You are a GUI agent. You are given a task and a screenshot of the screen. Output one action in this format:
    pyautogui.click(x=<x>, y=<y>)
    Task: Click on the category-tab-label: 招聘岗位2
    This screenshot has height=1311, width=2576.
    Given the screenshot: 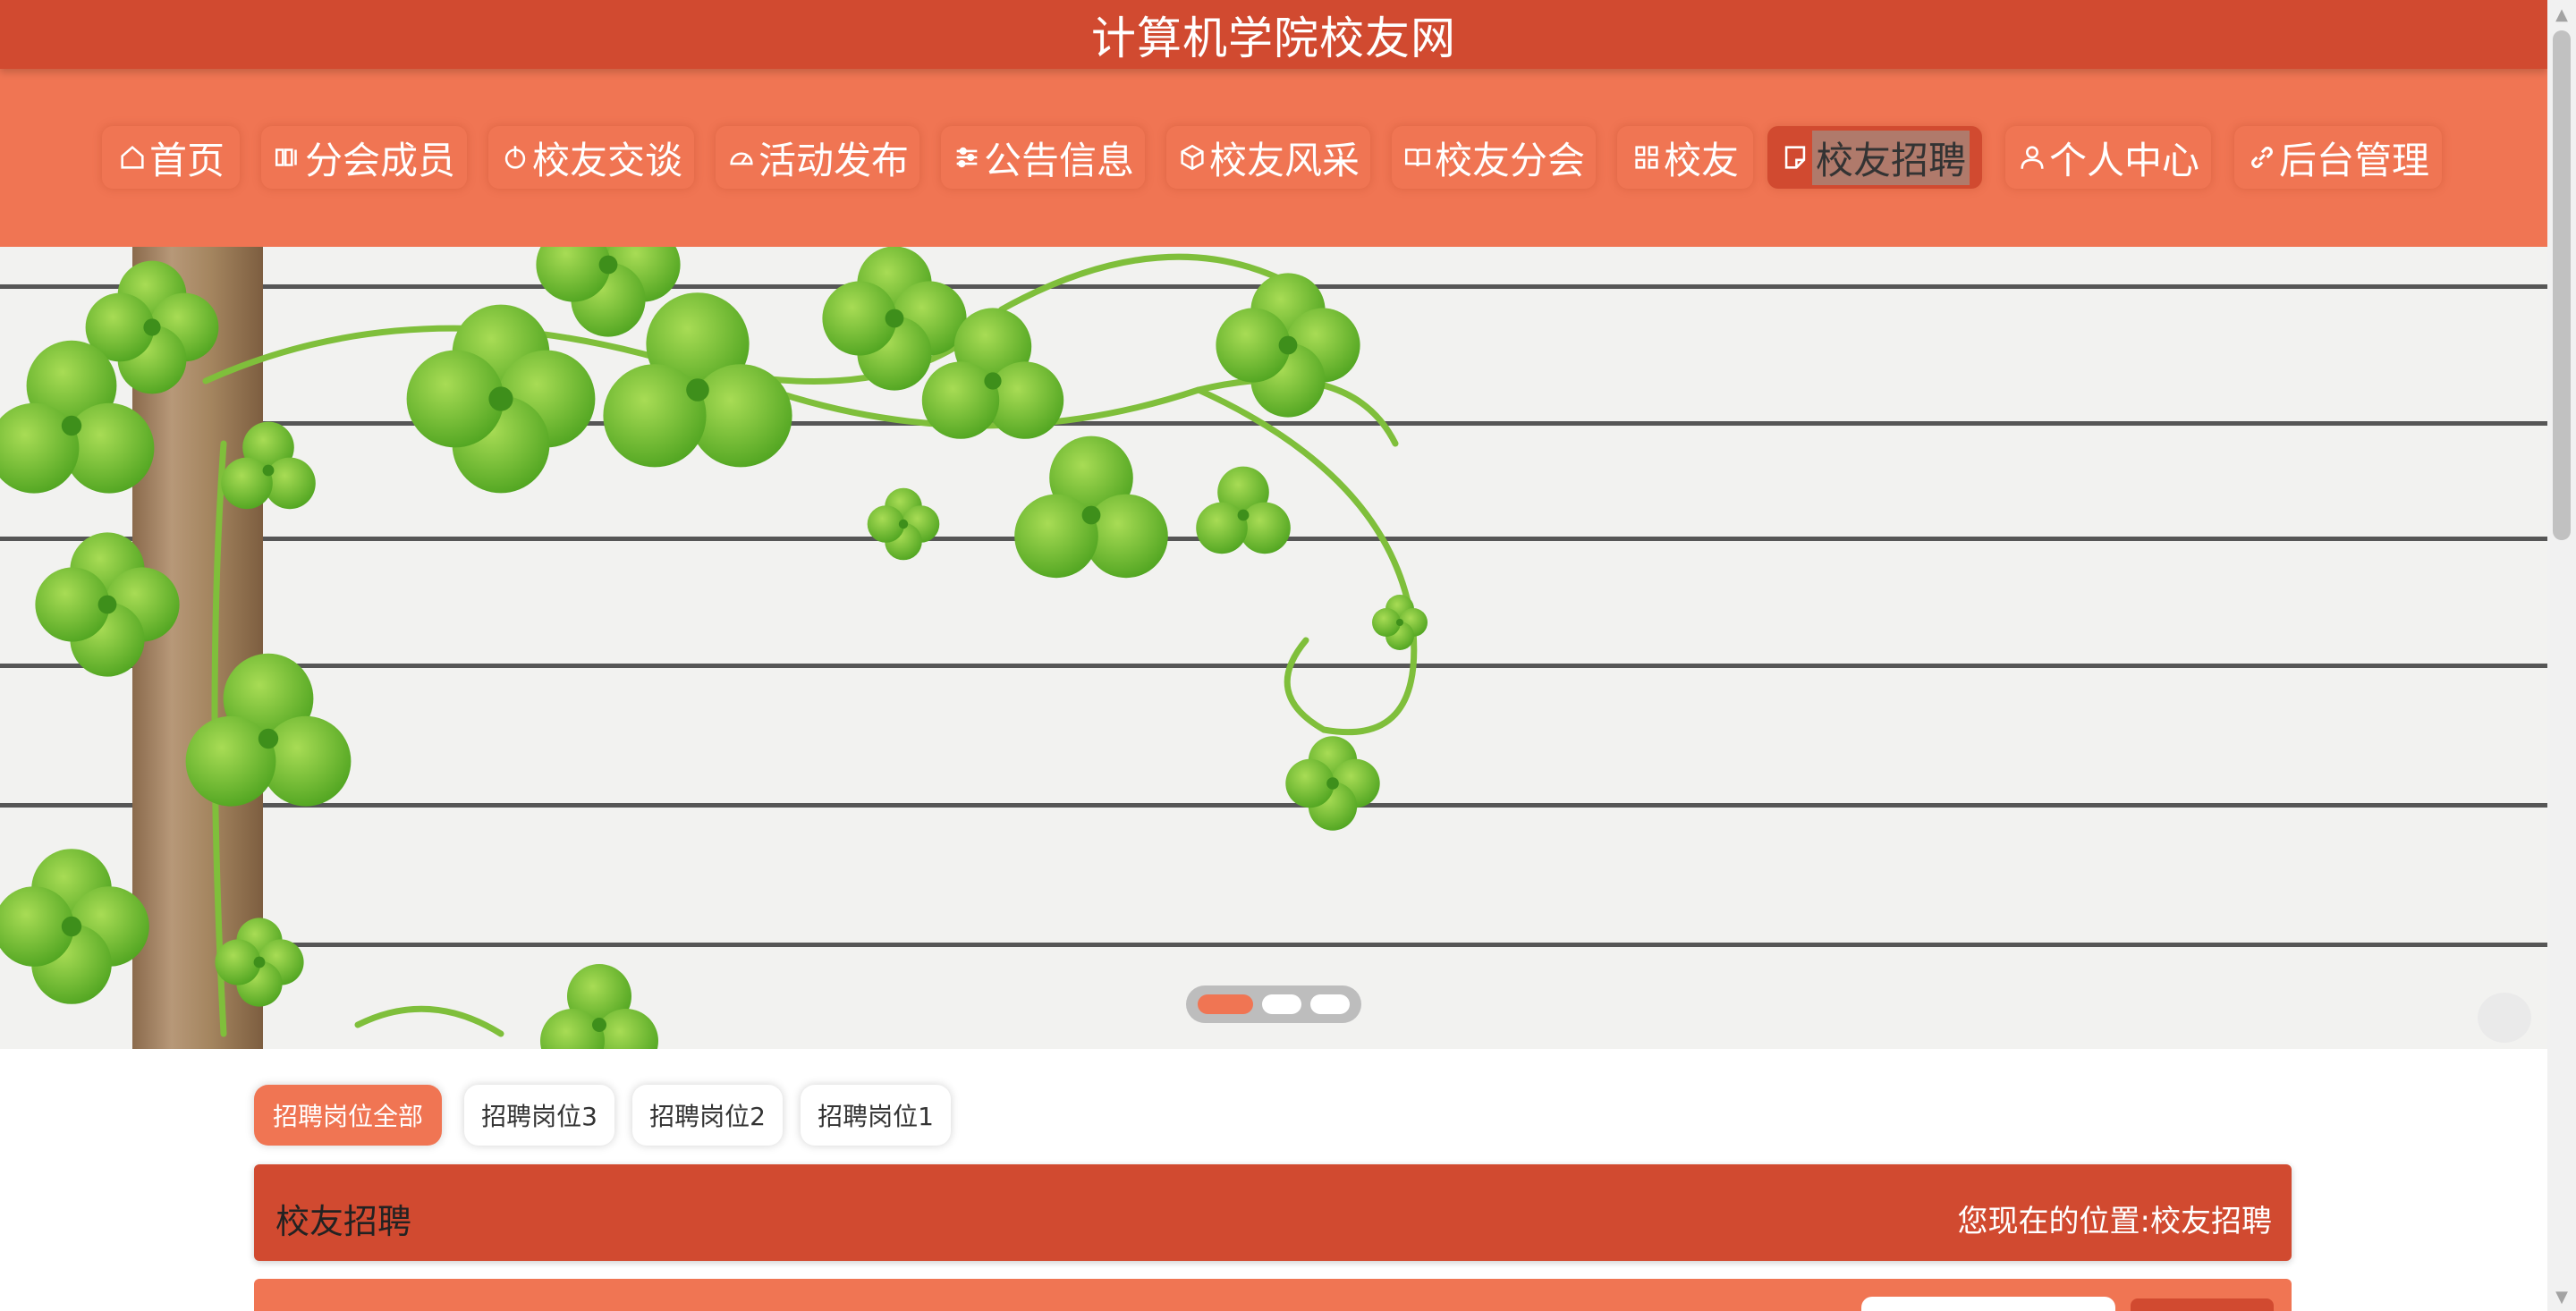 What is the action you would take?
    pyautogui.click(x=707, y=1116)
    